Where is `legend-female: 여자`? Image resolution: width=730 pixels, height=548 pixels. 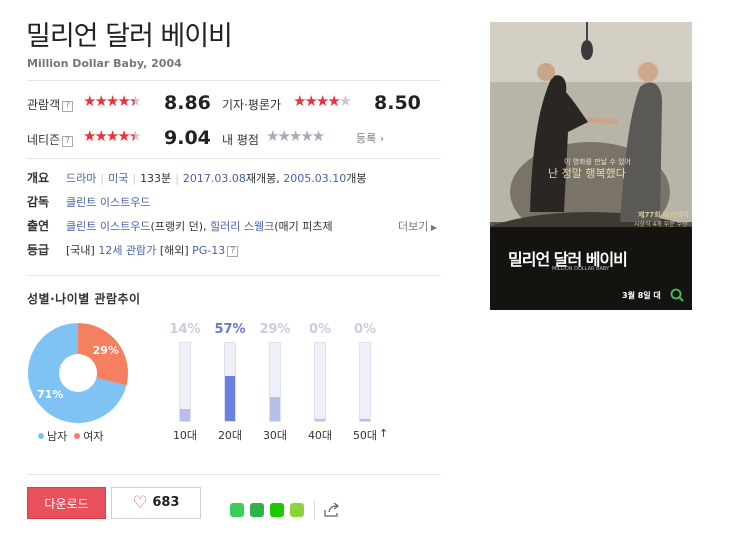
legend-female: 여자 is located at coordinates (93, 436).